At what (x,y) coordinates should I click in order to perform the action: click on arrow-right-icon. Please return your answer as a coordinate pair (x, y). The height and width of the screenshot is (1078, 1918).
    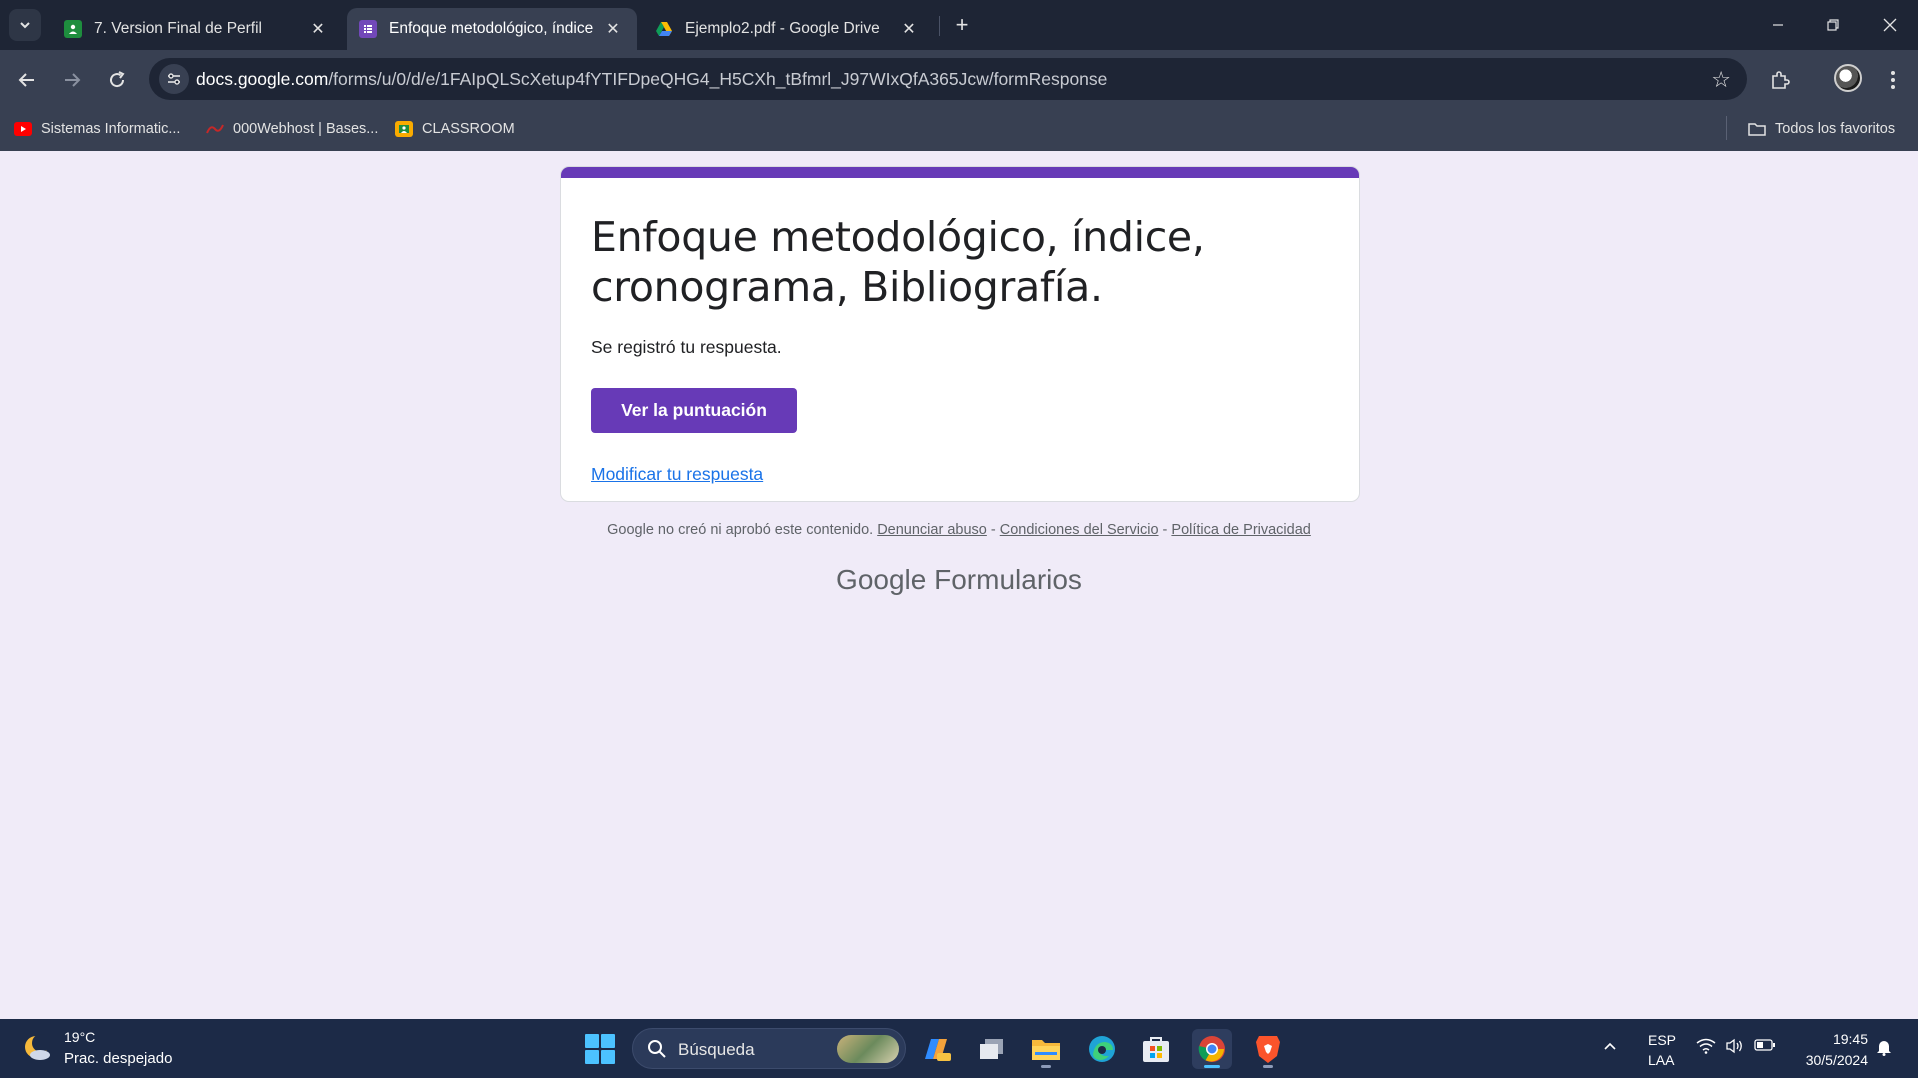
    Looking at the image, I should click on (73, 80).